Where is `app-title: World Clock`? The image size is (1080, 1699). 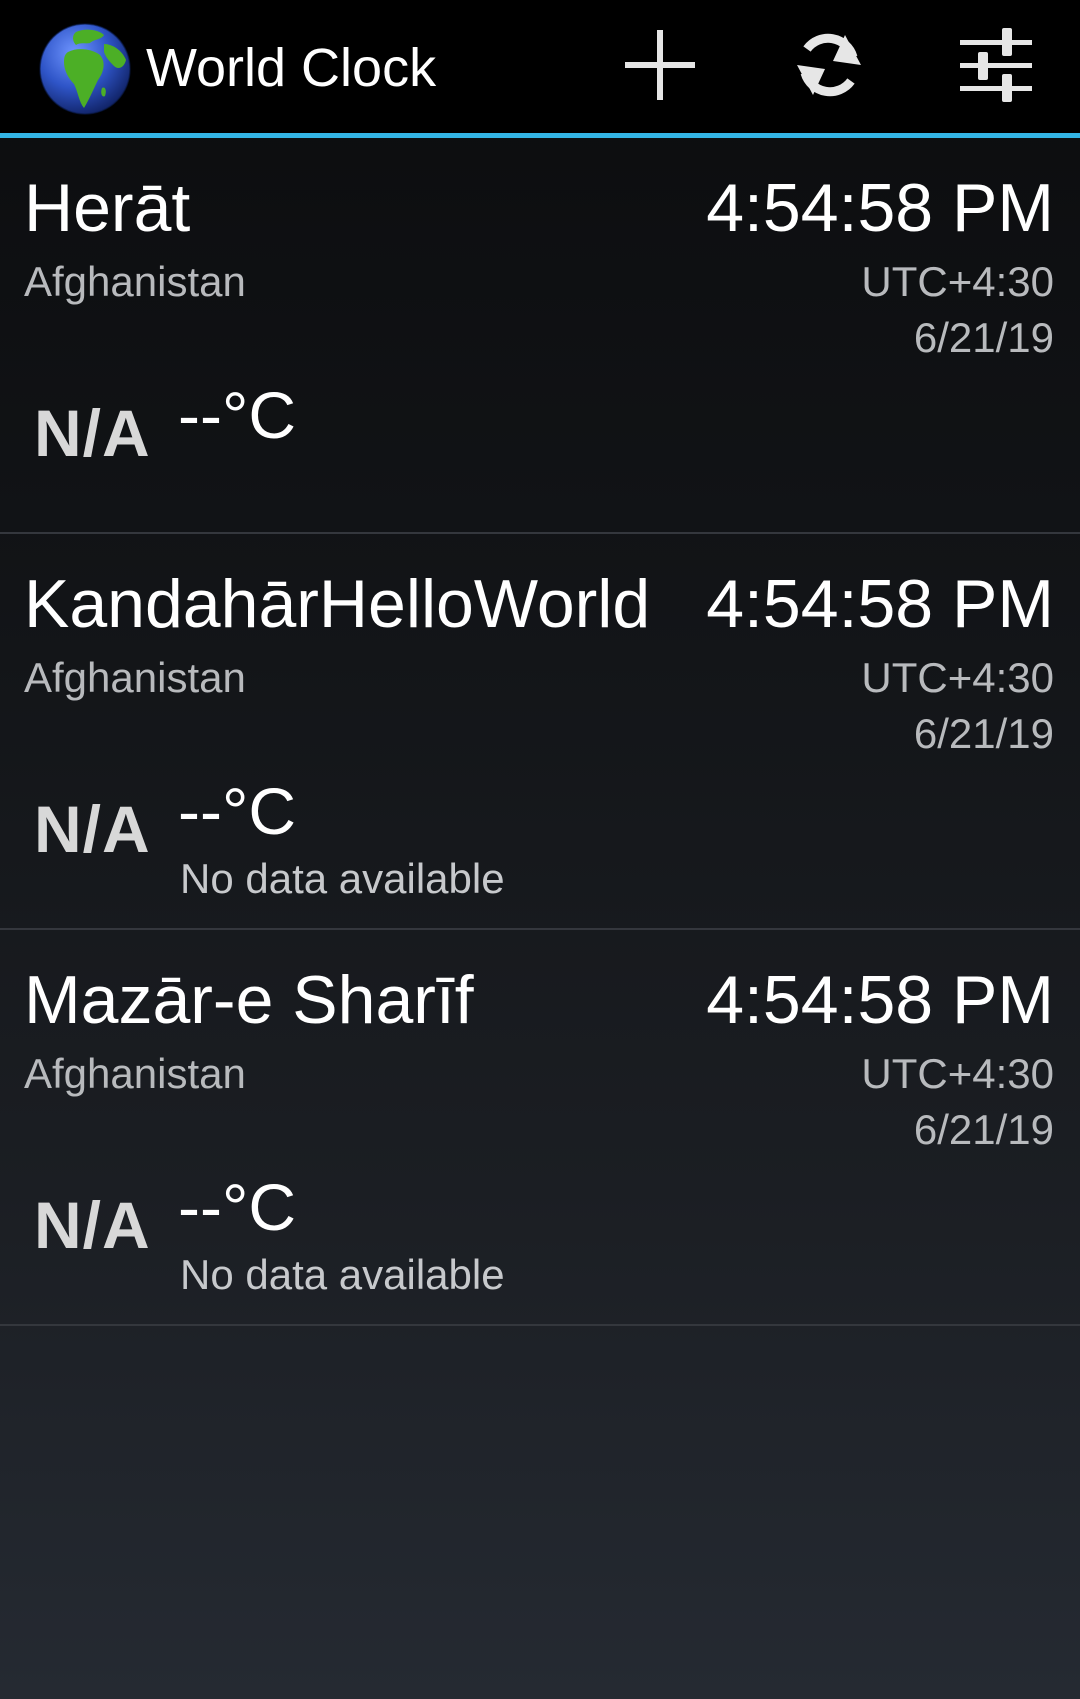
app-title: World Clock is located at coordinates (291, 68).